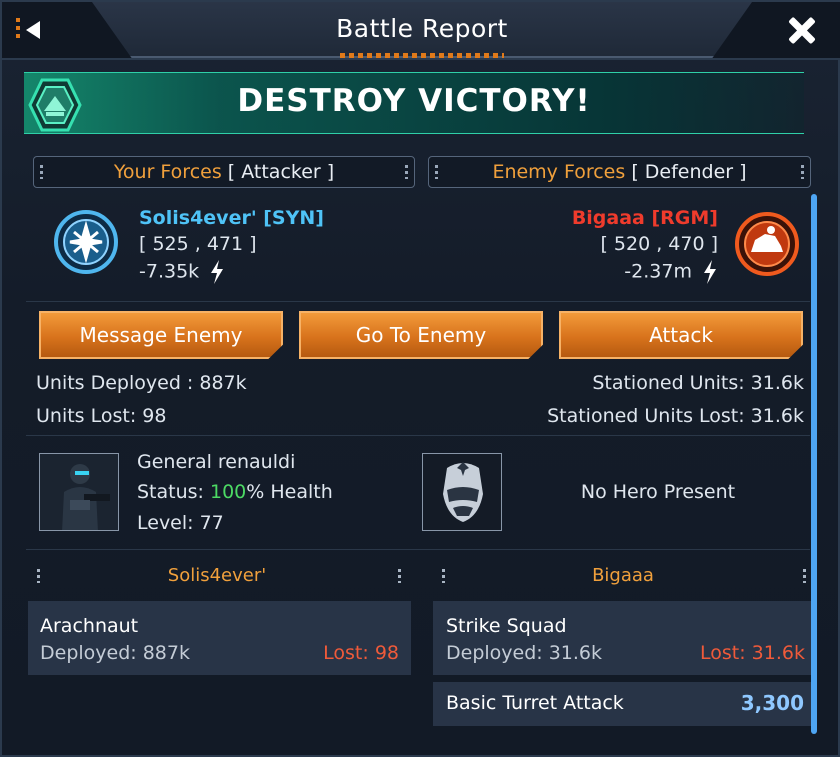 The height and width of the screenshot is (757, 840). I want to click on masked-soldier-icon, so click(463, 492).